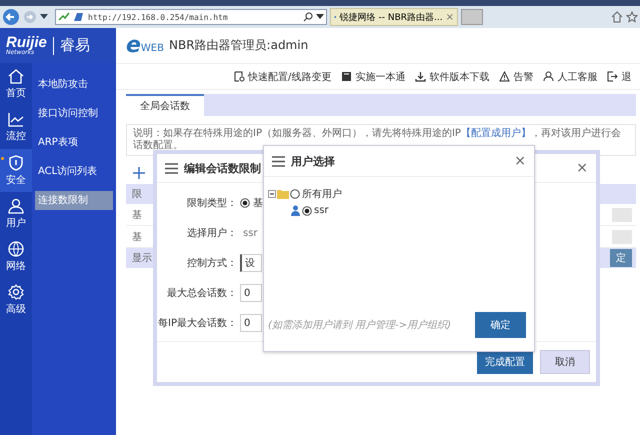 Image resolution: width=640 pixels, height=435 pixels. I want to click on nav-item: 高级, so click(16, 299).